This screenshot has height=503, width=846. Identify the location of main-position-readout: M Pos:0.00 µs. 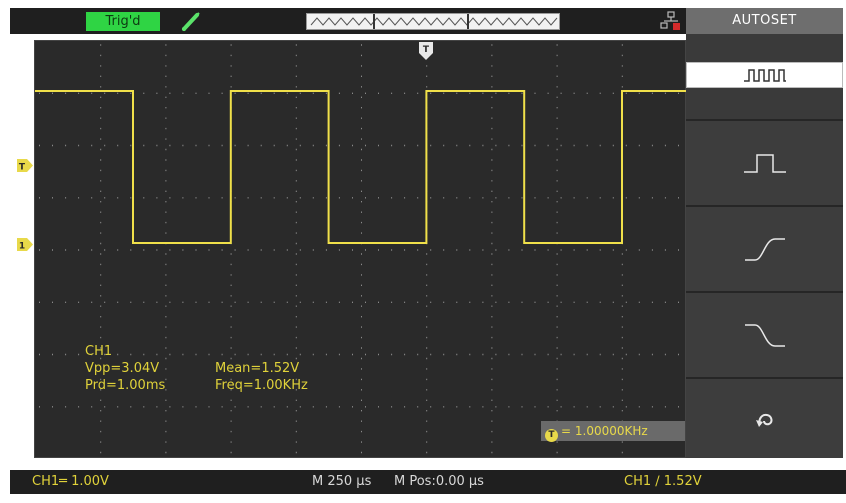
(439, 481).